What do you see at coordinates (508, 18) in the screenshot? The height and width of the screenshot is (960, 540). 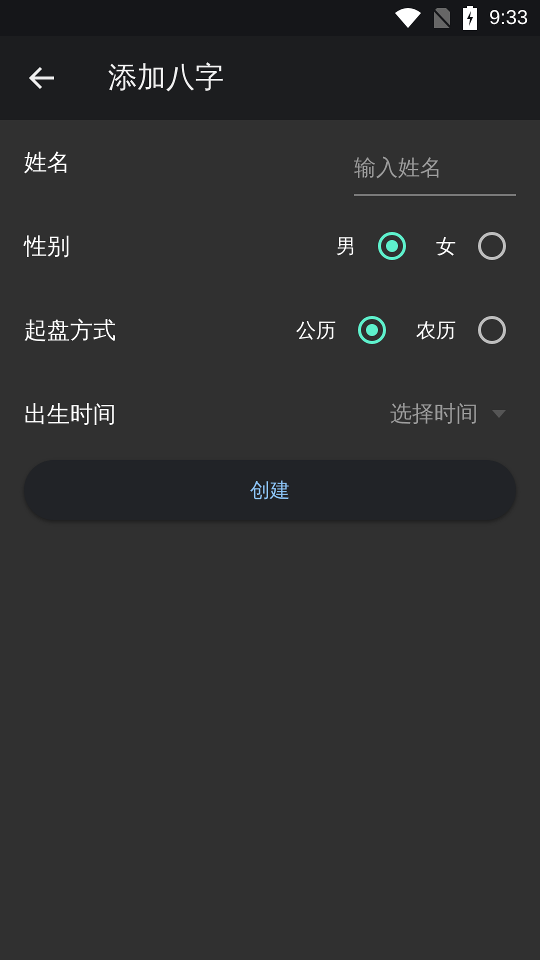 I see `status-time: 9:33` at bounding box center [508, 18].